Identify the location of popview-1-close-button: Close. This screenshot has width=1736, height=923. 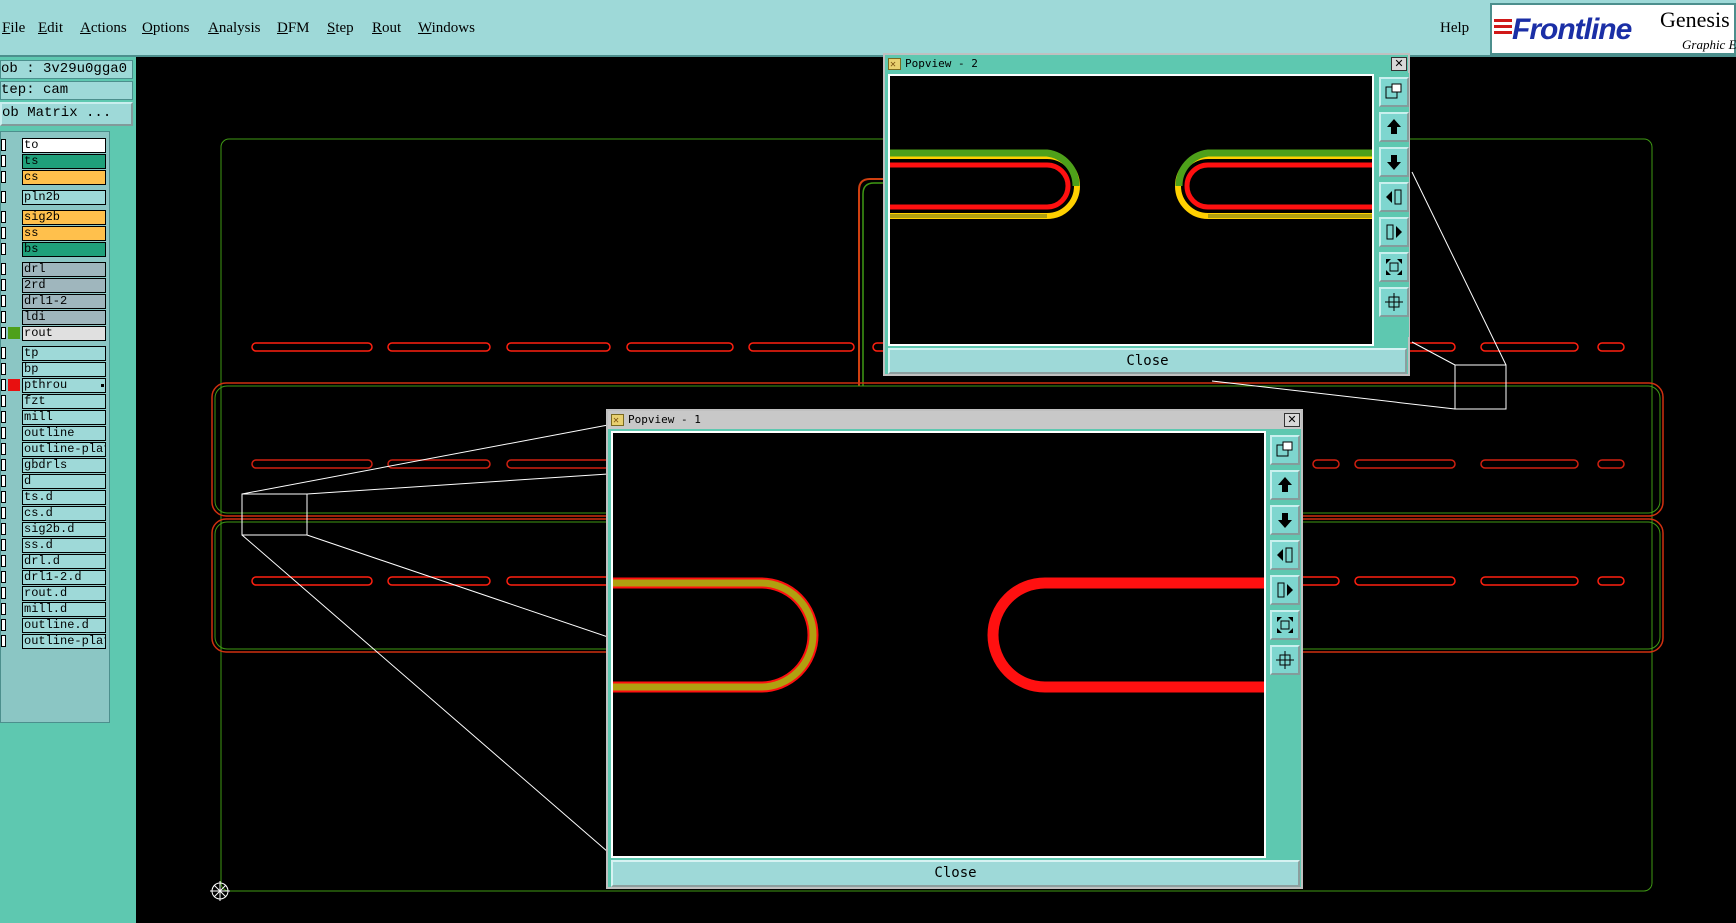
(955, 873).